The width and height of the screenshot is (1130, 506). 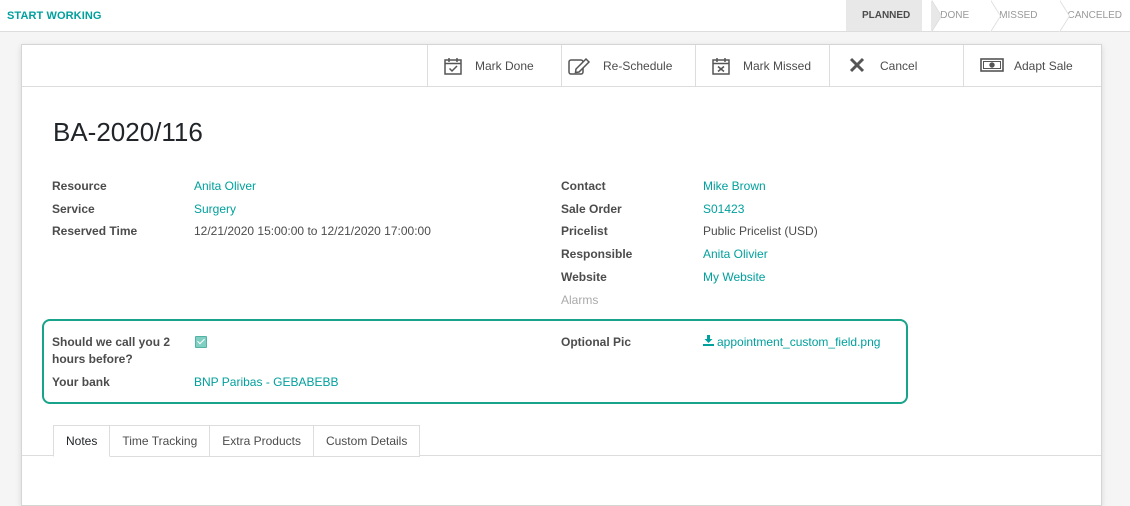 I want to click on tab-notes: Notes, so click(x=82, y=441).